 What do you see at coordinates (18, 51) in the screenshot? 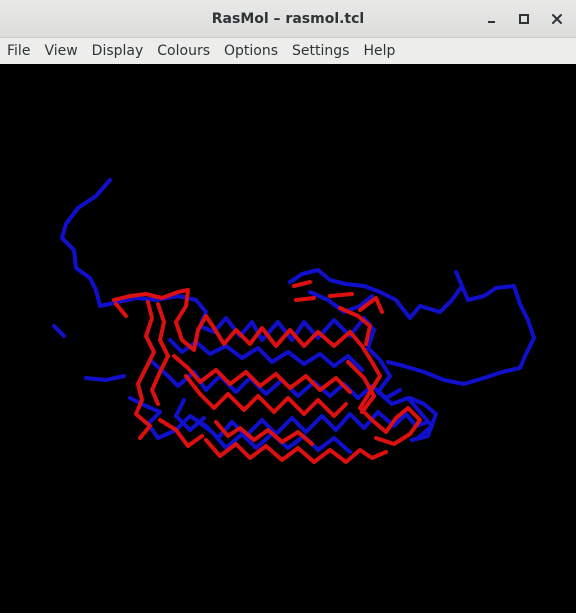
I see `menu-file: File` at bounding box center [18, 51].